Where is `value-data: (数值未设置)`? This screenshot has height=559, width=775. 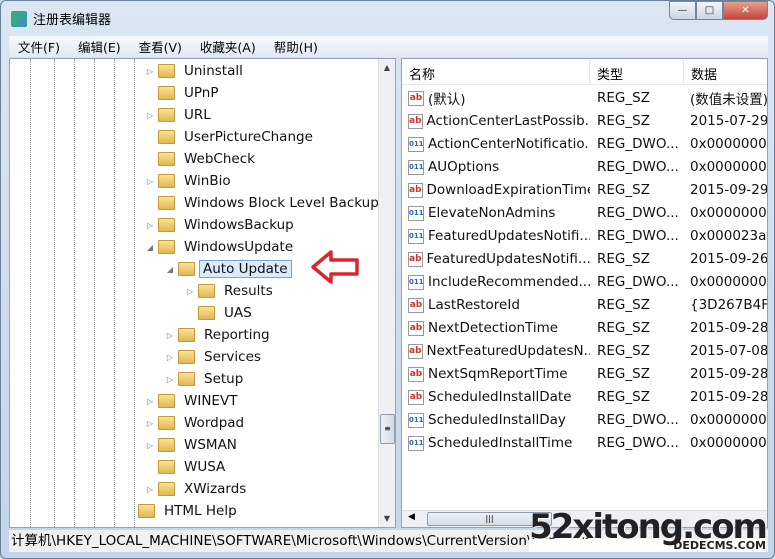 value-data: (数值未设置) is located at coordinates (729, 100).